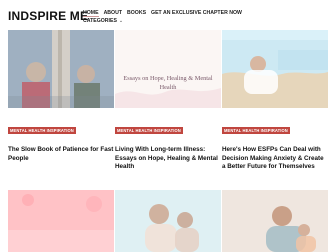  I want to click on categories-menu: CATEGORIES ⌄, so click(103, 21).